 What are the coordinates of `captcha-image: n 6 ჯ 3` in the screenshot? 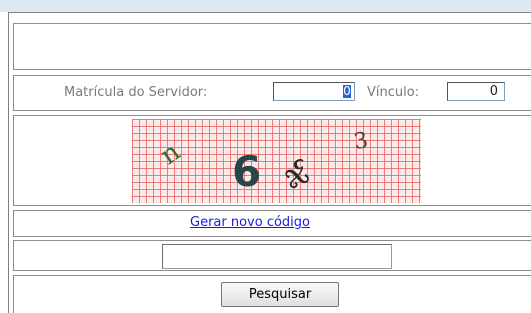 It's located at (276, 161).